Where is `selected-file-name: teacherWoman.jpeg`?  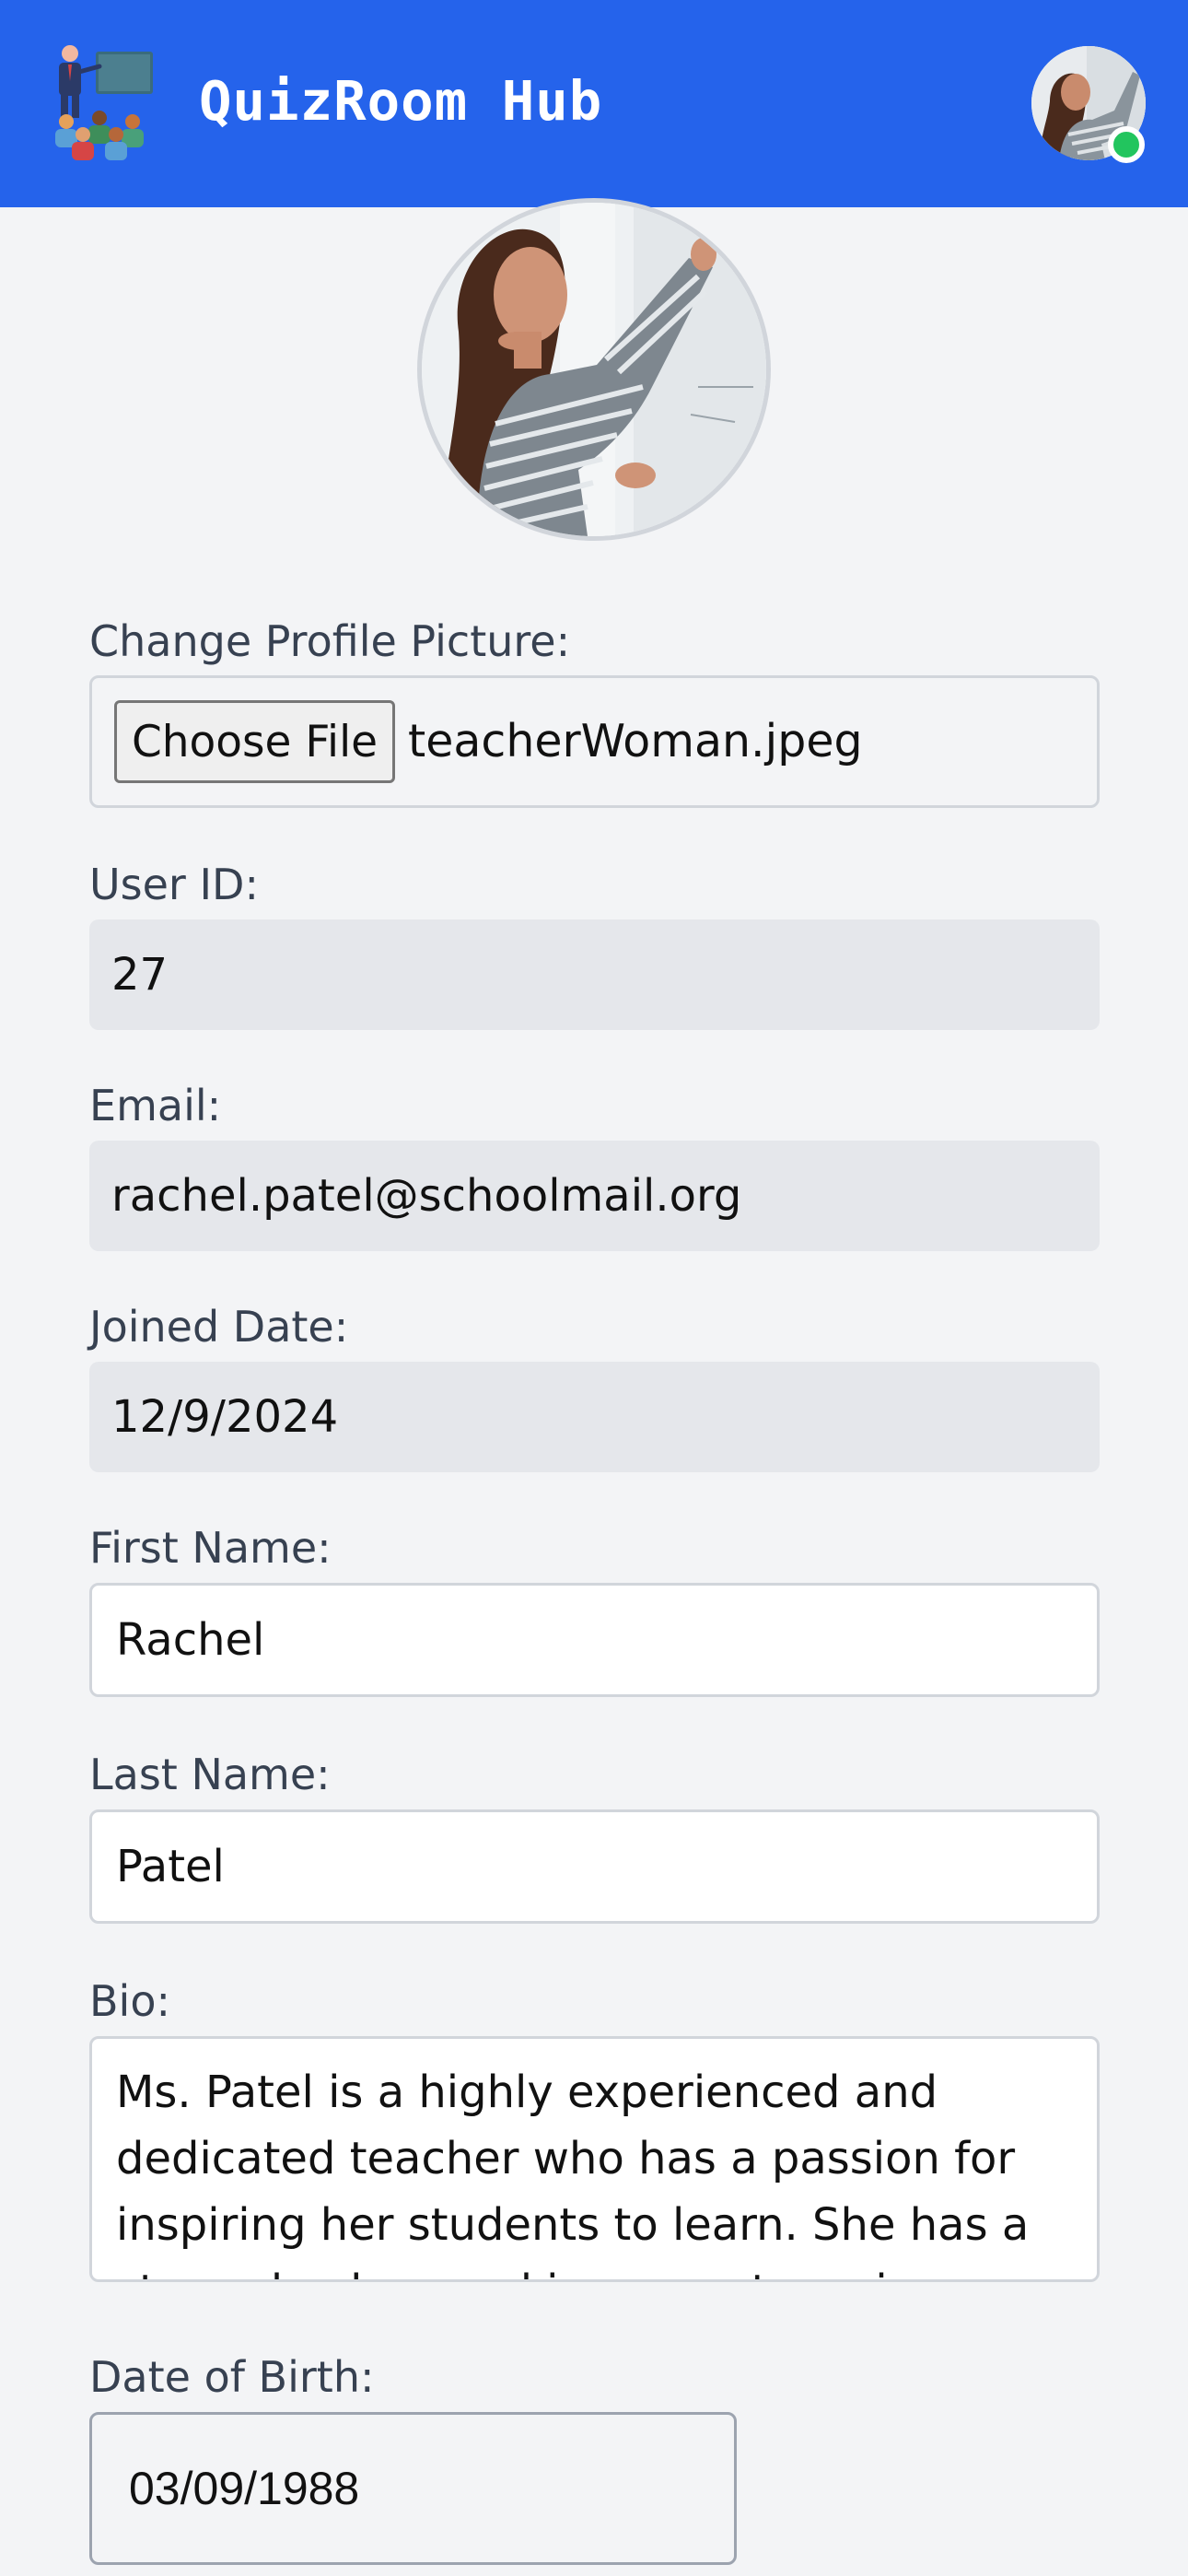
selected-file-name: teacherWoman.jpeg is located at coordinates (635, 741).